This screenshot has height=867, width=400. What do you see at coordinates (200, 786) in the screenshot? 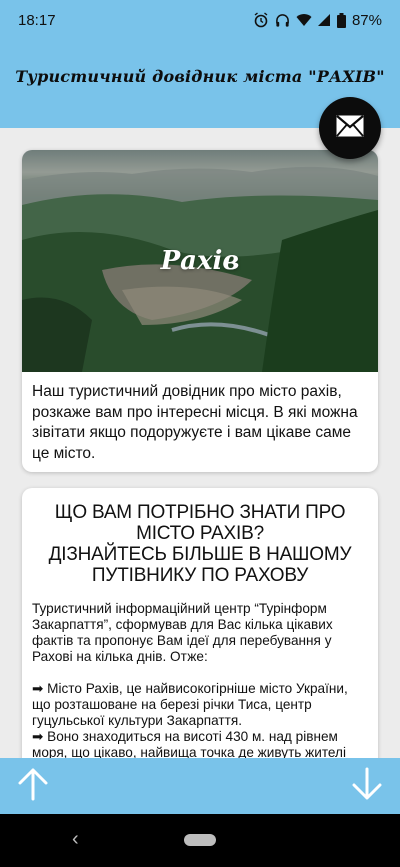
I see `bottom-bar` at bounding box center [200, 786].